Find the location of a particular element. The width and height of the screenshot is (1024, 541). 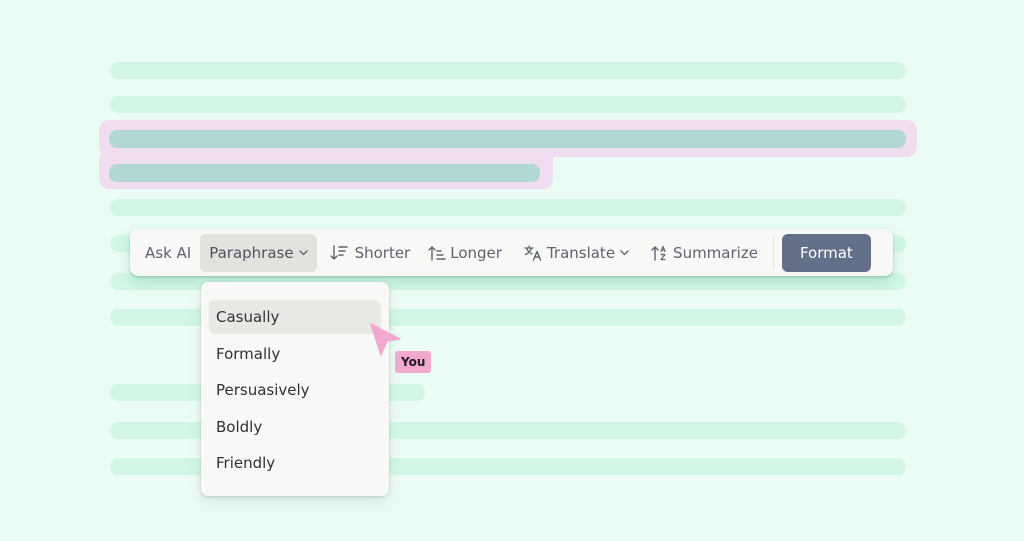

menu-item-casually: Casually is located at coordinates (295, 317).